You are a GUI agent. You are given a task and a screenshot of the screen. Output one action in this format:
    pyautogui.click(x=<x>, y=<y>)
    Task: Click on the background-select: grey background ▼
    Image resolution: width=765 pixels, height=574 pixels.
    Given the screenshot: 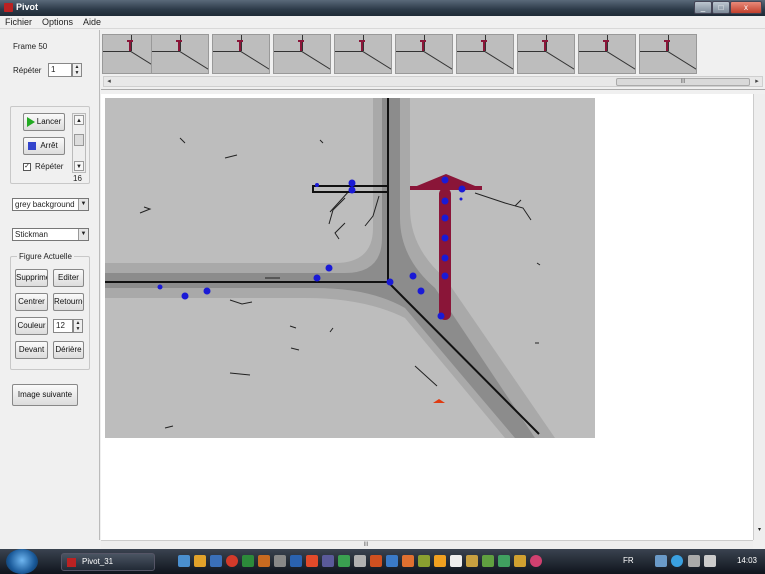 What is the action you would take?
    pyautogui.click(x=50, y=204)
    